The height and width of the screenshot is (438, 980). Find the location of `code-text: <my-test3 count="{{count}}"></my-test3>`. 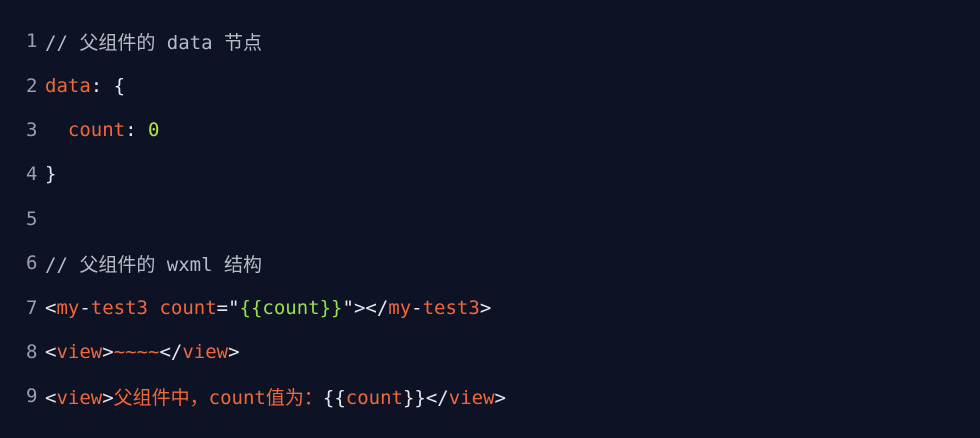

code-text: <my-test3 count="{{count}}"></my-test3> is located at coordinates (268, 308).